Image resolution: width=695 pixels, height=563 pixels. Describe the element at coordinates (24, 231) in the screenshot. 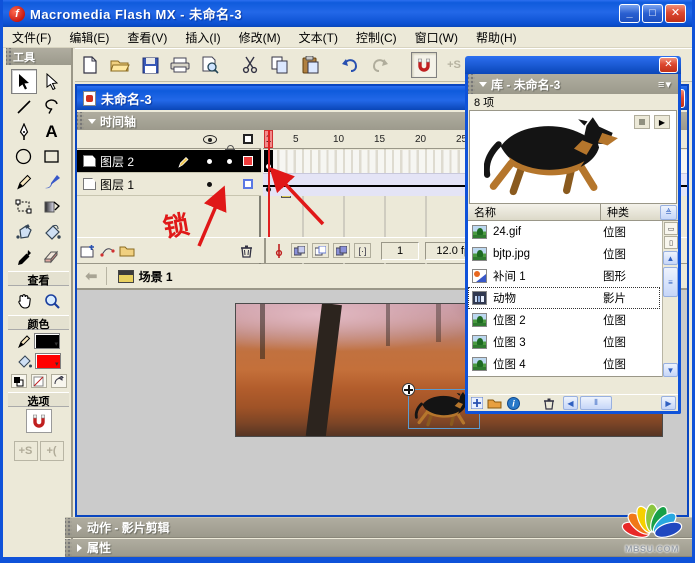

I see `ink-bottle-tool` at that location.